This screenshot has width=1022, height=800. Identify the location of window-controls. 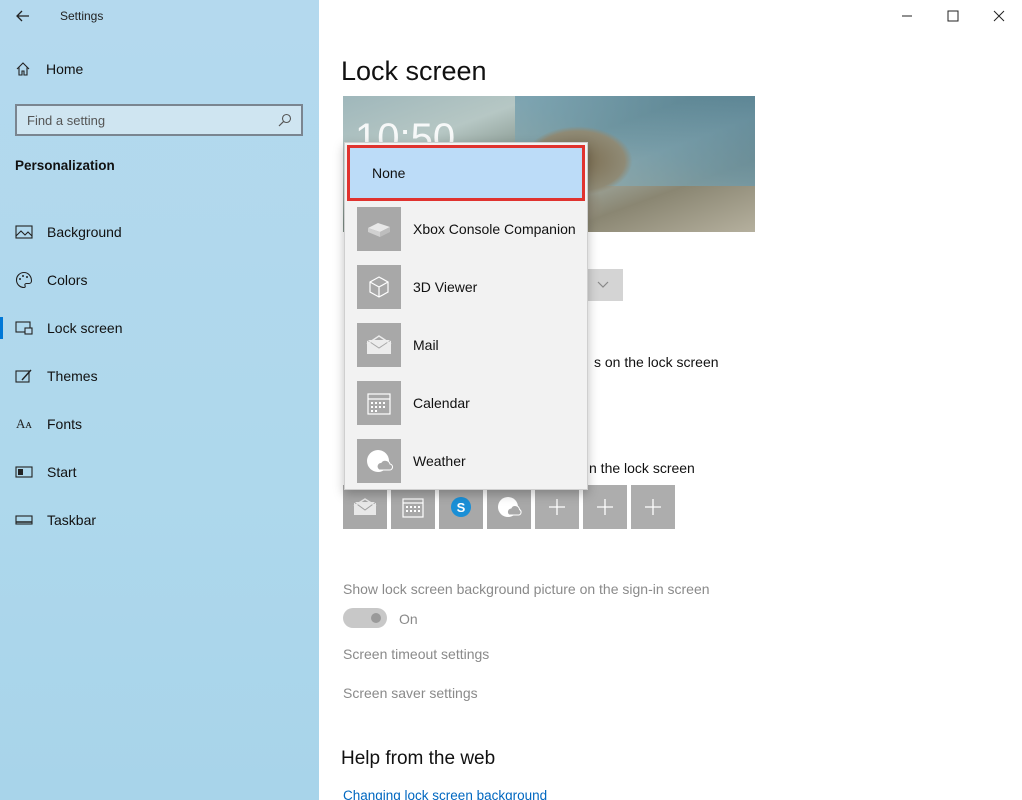
(953, 16).